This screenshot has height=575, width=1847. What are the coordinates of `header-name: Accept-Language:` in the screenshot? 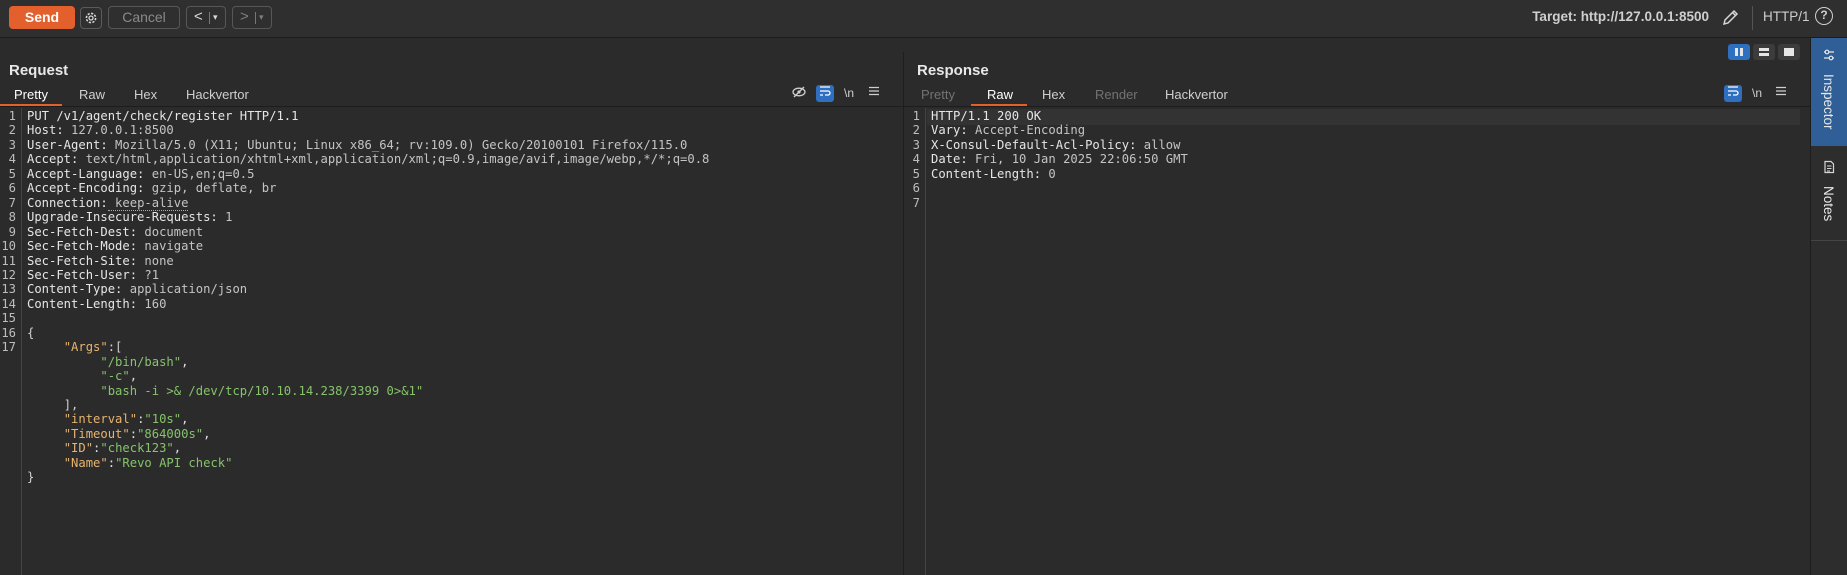 It's located at (86, 173).